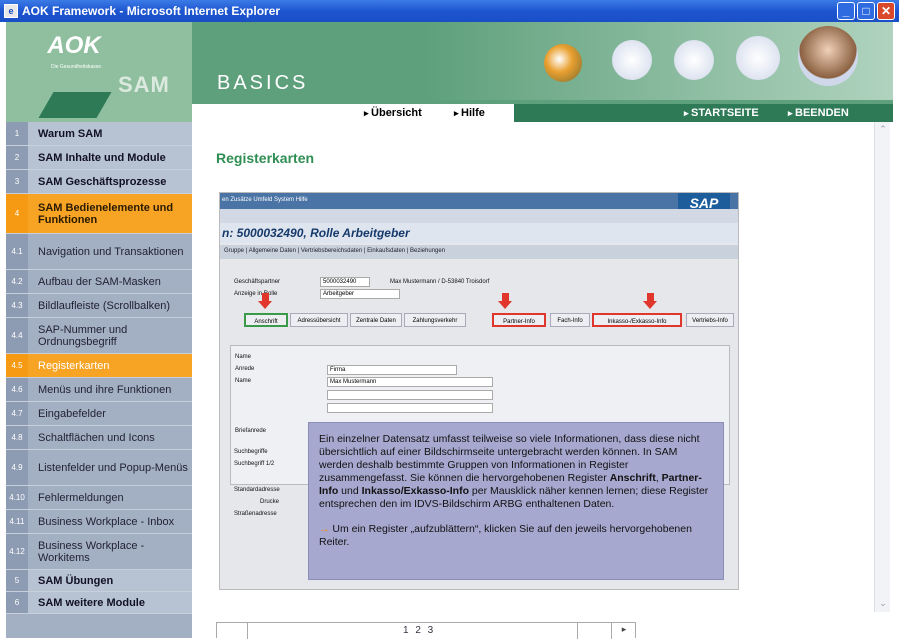 The width and height of the screenshot is (899, 639). What do you see at coordinates (75, 105) in the screenshot?
I see `logo-sash` at bounding box center [75, 105].